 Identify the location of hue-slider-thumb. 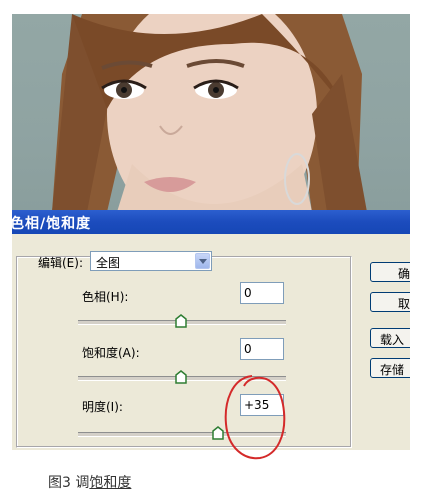
(181, 321).